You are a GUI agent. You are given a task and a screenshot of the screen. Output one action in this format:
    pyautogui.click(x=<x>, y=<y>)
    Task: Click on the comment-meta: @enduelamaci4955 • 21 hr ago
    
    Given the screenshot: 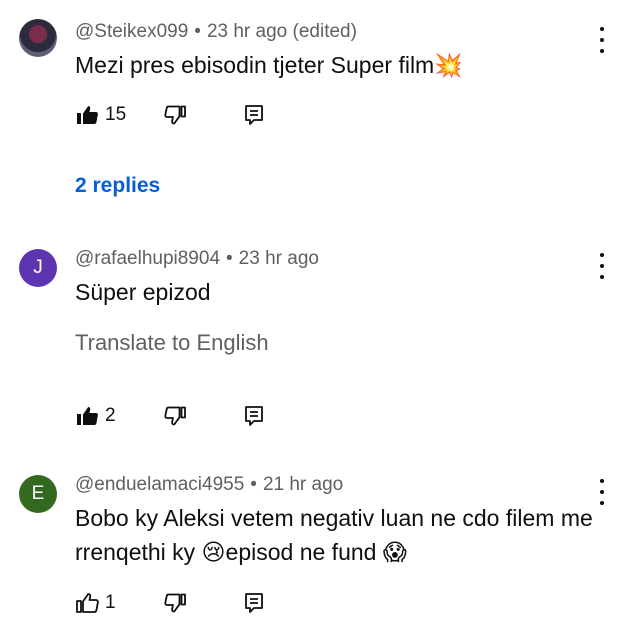 What is the action you would take?
    pyautogui.click(x=209, y=485)
    